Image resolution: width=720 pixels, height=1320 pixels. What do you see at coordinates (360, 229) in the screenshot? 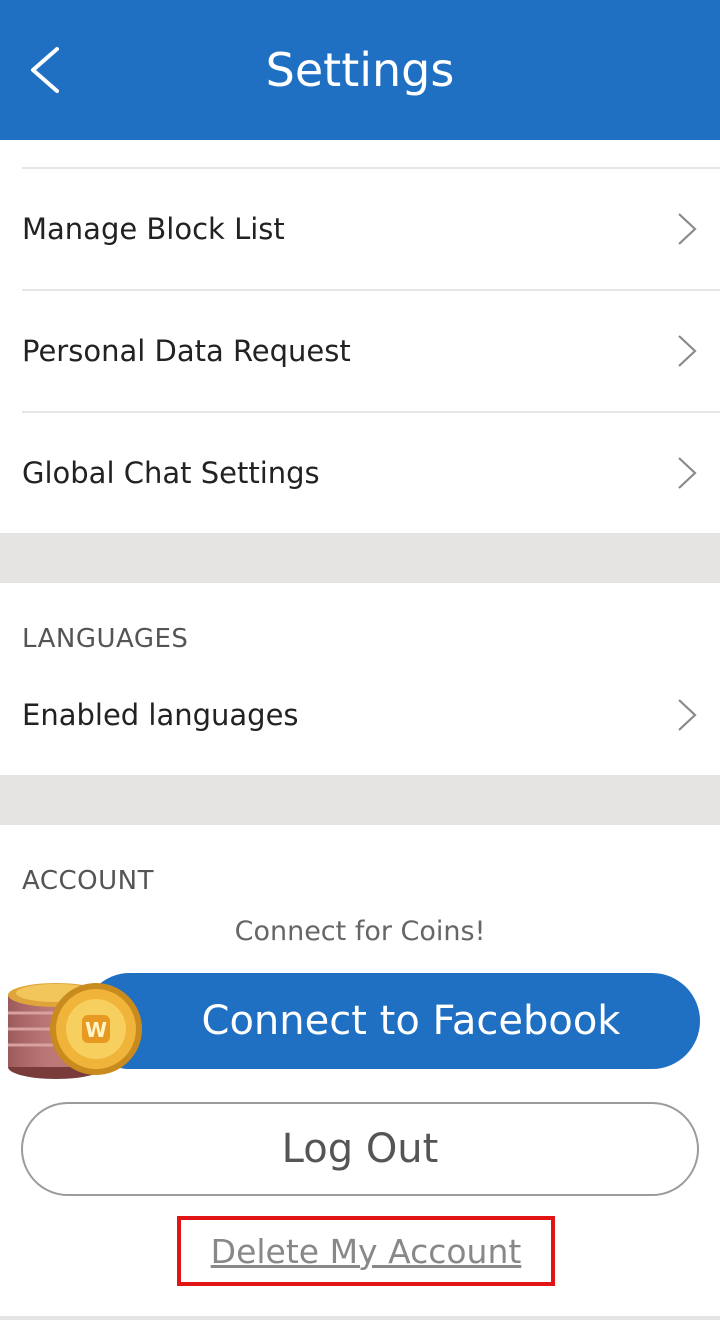
I see `settings-row-manage-block-list: Manage Block List` at bounding box center [360, 229].